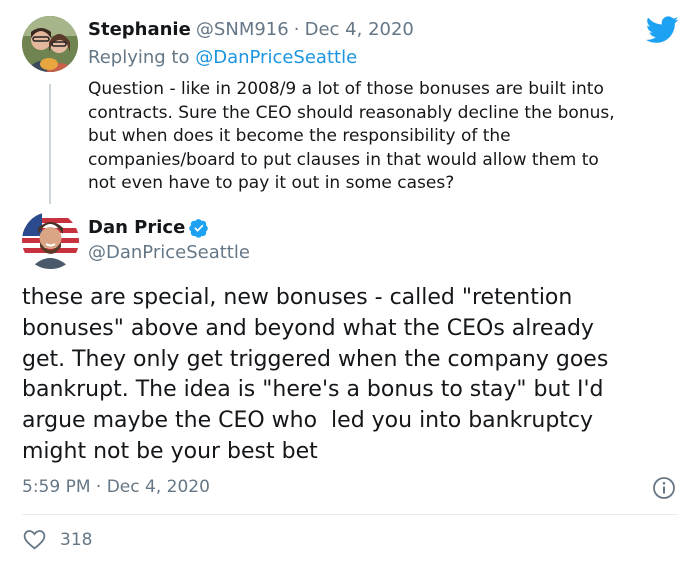 The width and height of the screenshot is (700, 568). What do you see at coordinates (50, 44) in the screenshot?
I see `stephanie-avatar` at bounding box center [50, 44].